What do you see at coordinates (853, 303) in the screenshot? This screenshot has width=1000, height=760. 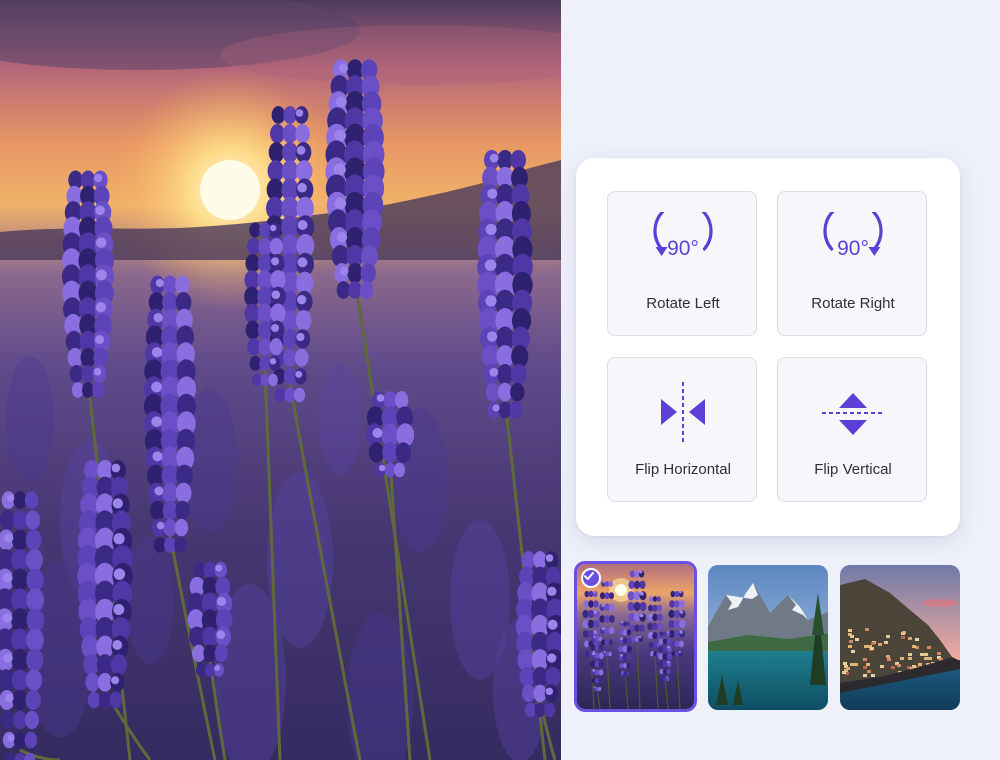 I see `rotate-right-label: Rotate Right` at bounding box center [853, 303].